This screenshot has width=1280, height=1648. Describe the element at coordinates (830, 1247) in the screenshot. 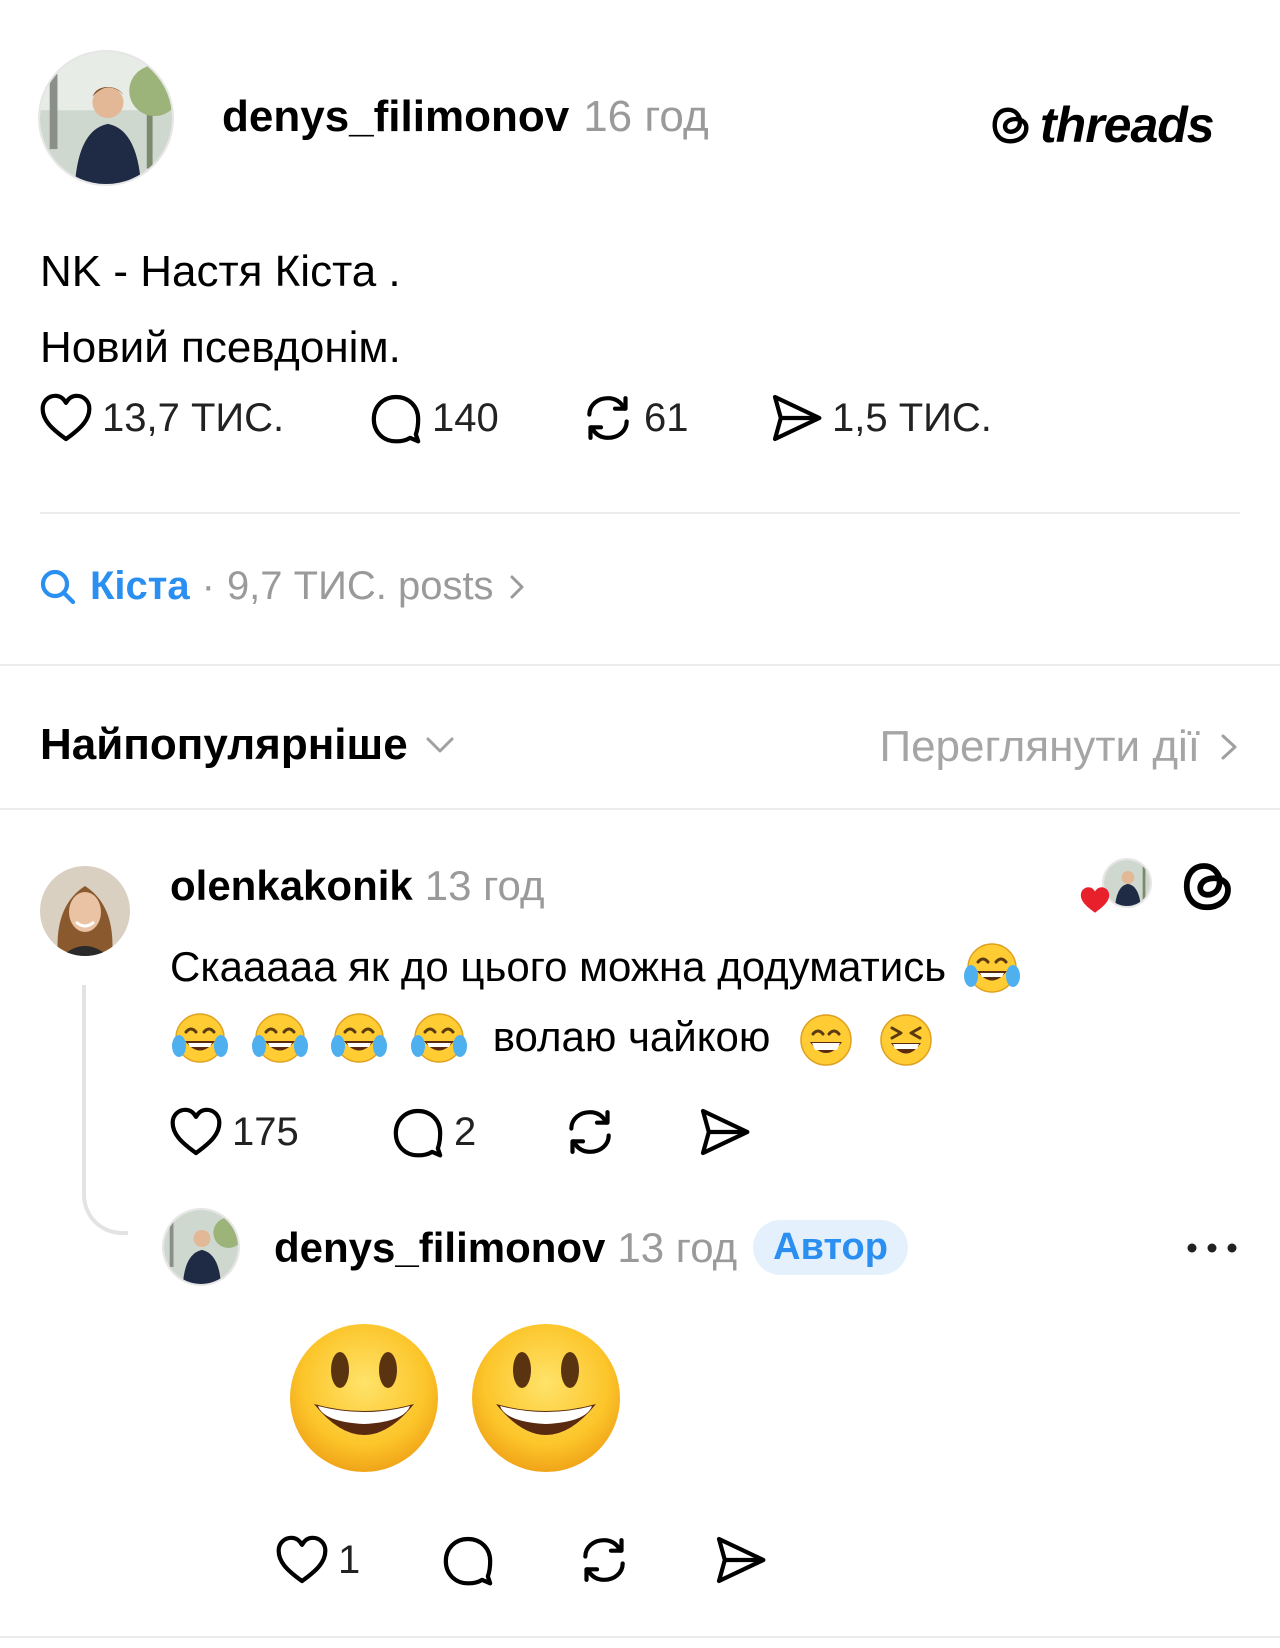

I see `author-badge: Автор` at that location.